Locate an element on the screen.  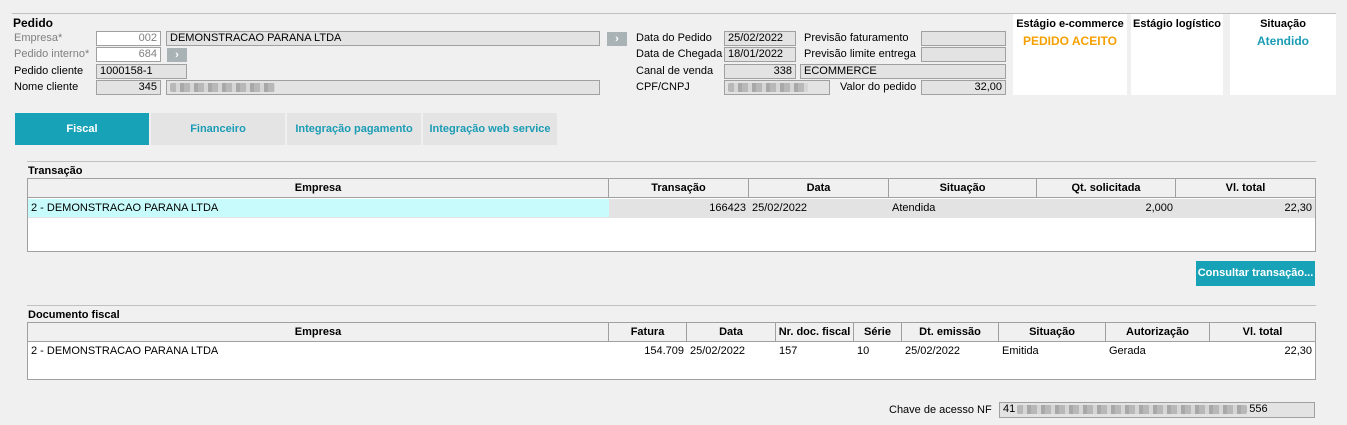
canal-venda-code-field: 338 is located at coordinates (760, 71).